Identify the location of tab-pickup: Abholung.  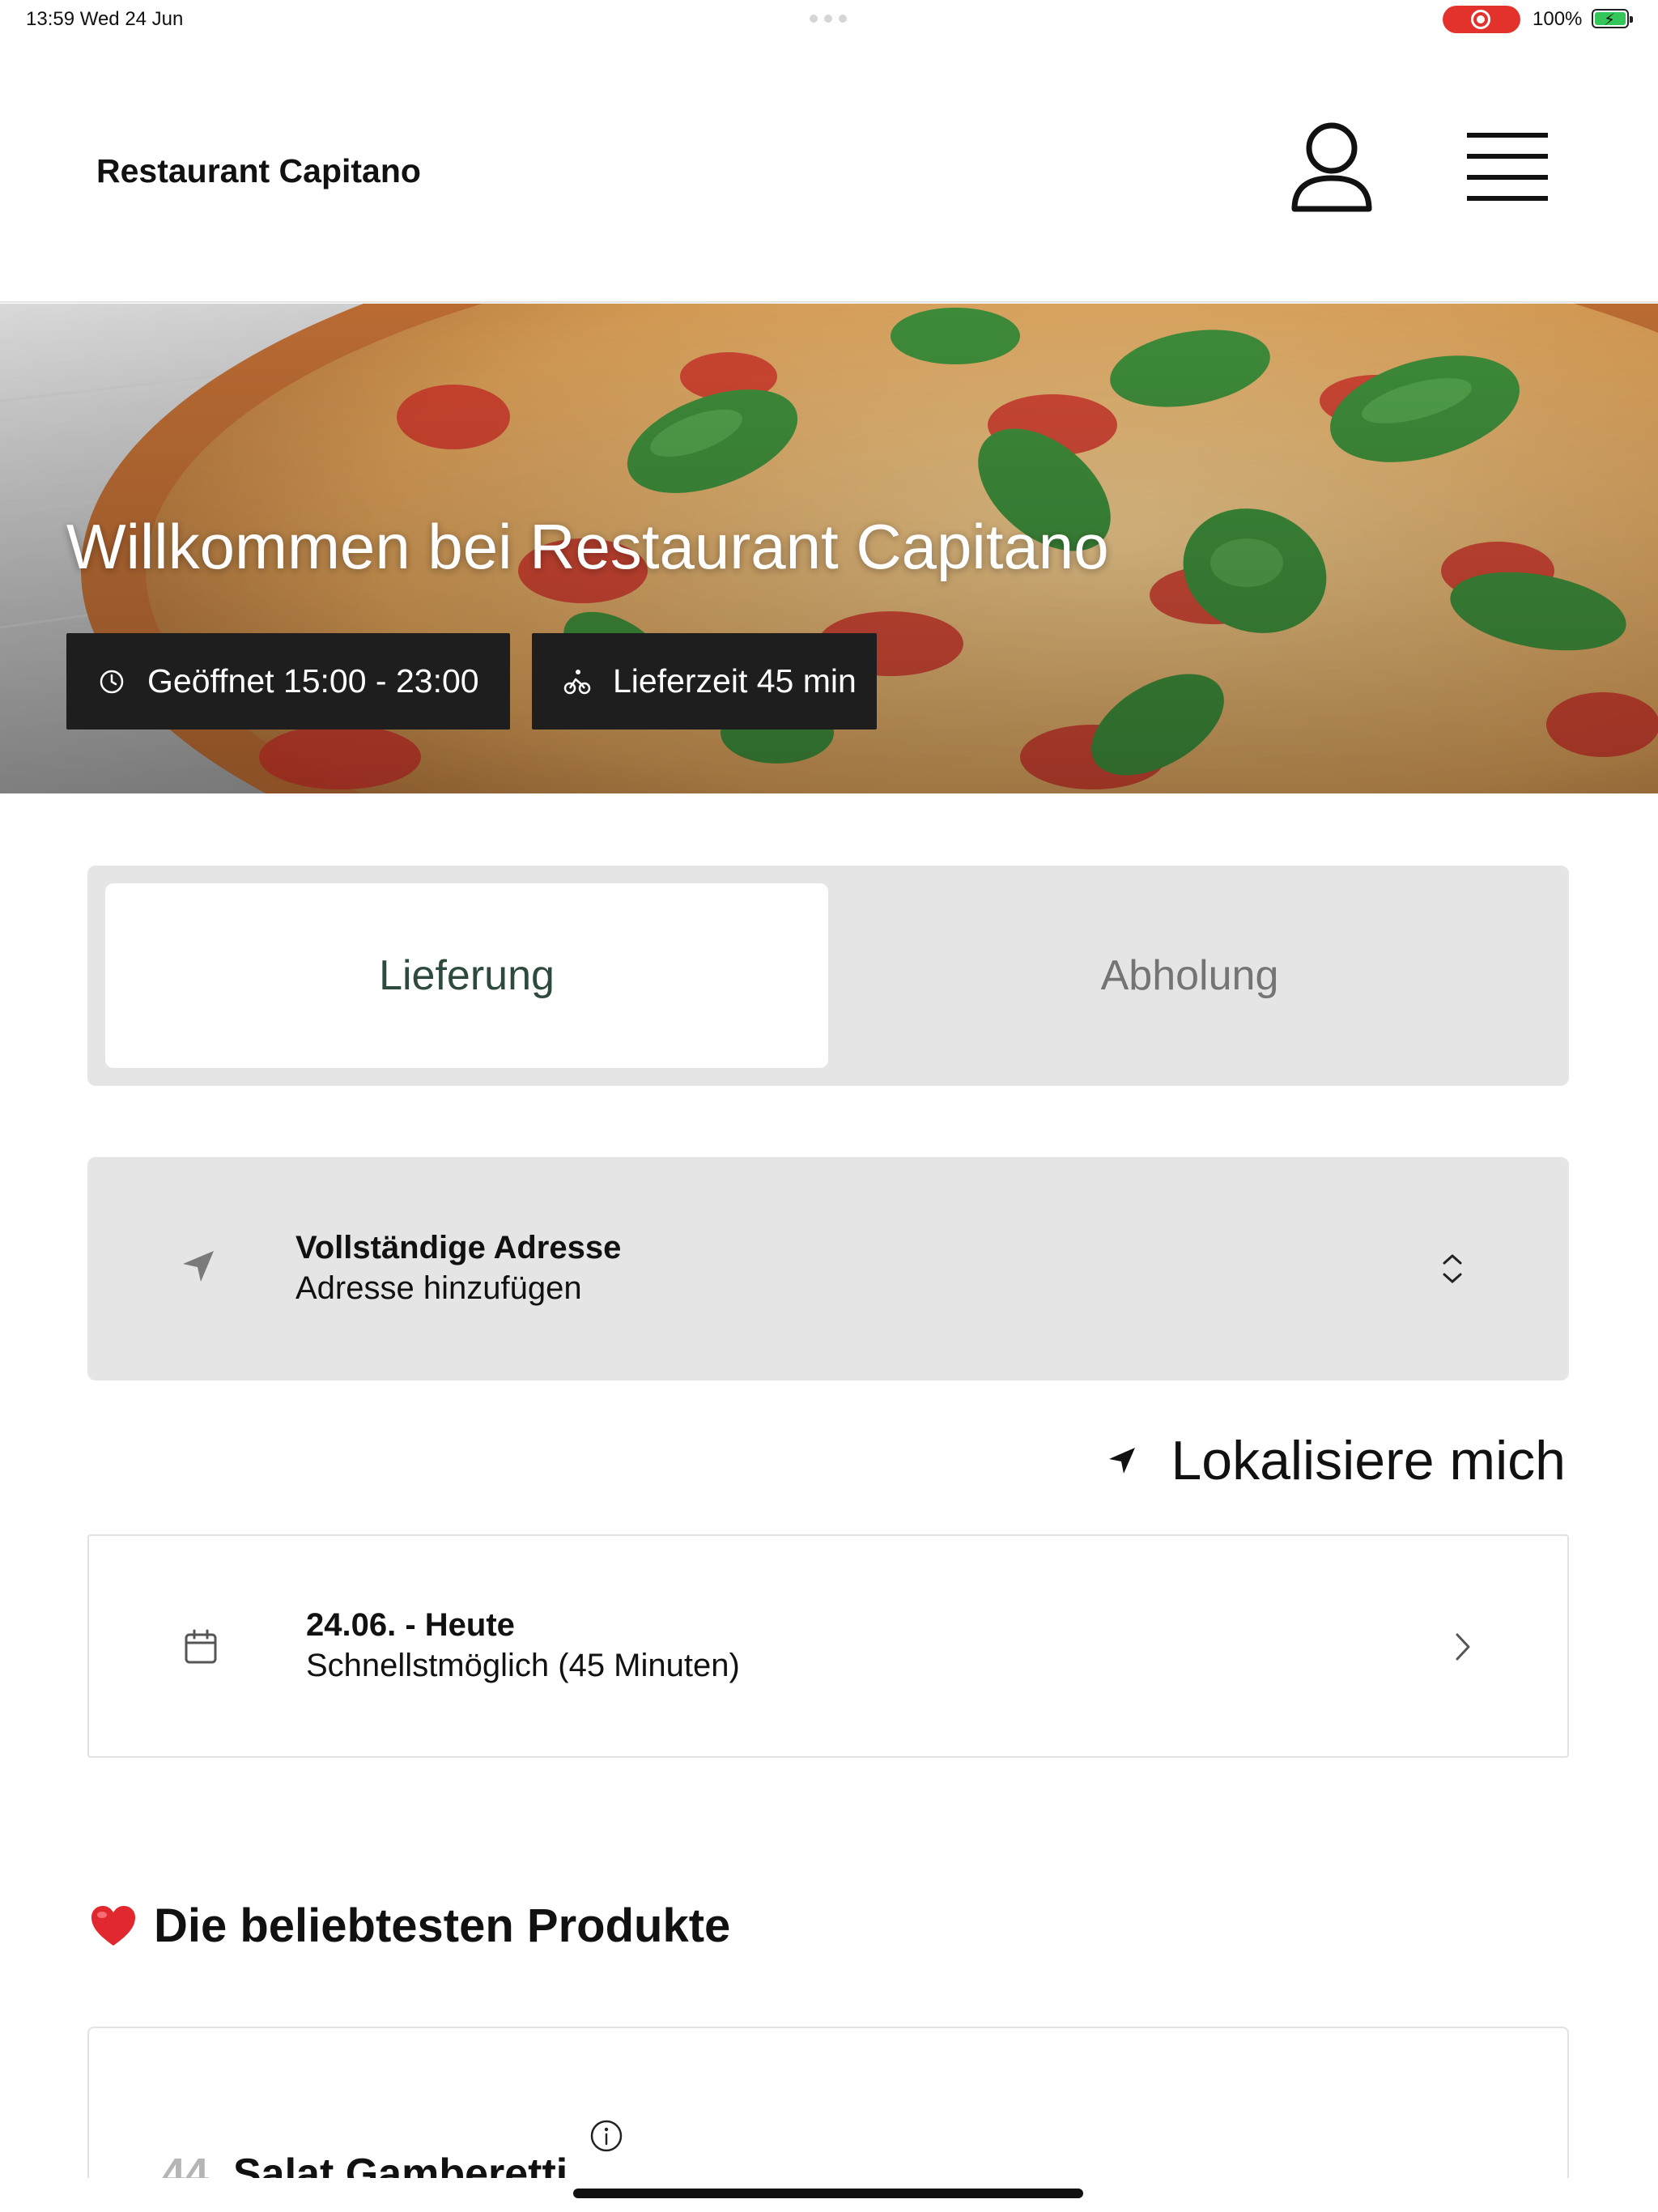
(1189, 976).